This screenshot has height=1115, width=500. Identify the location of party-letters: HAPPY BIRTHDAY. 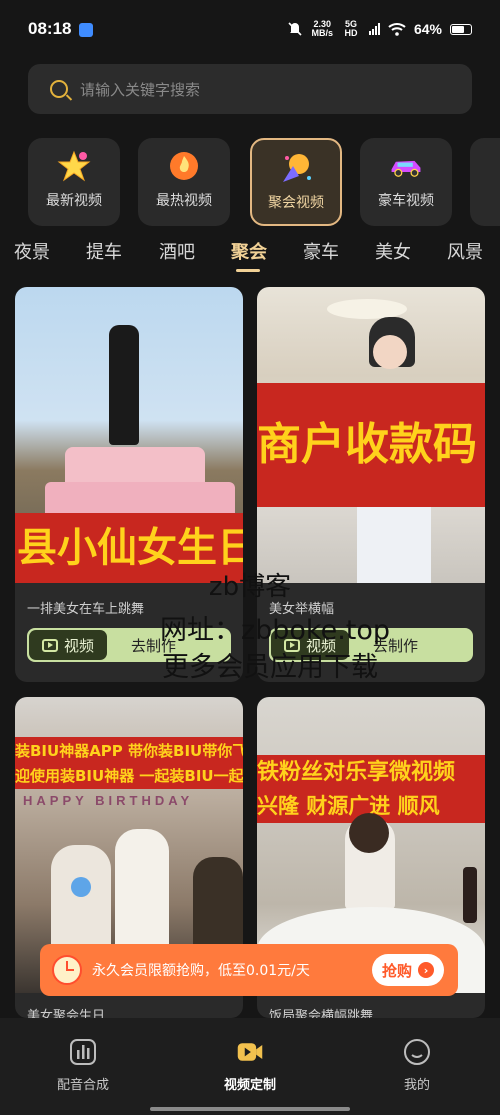
(108, 800).